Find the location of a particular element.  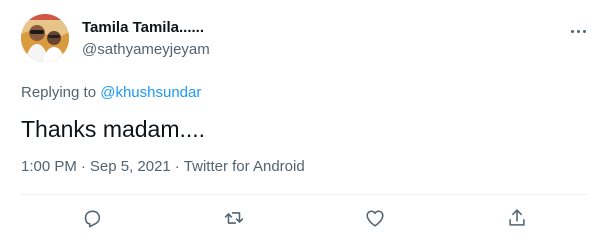

avatar-image is located at coordinates (45, 38).